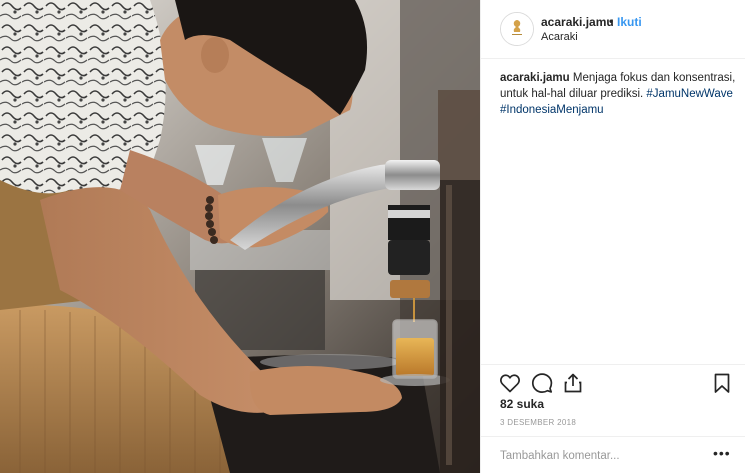 This screenshot has width=745, height=473. I want to click on like-count: 82 suka, so click(522, 404).